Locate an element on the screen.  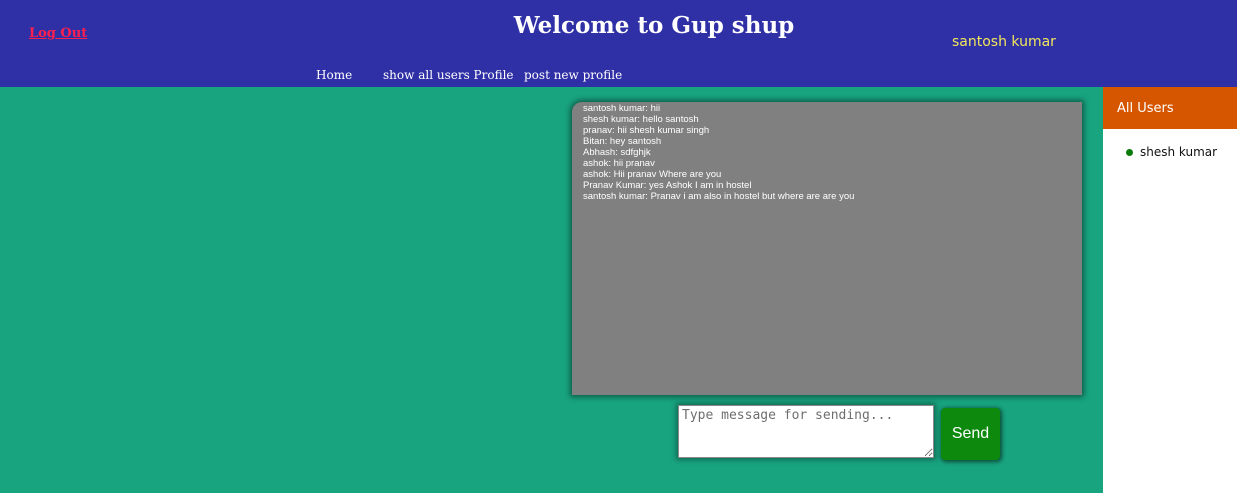
chat-message: Bitan: hey santosh is located at coordinates (622, 141).